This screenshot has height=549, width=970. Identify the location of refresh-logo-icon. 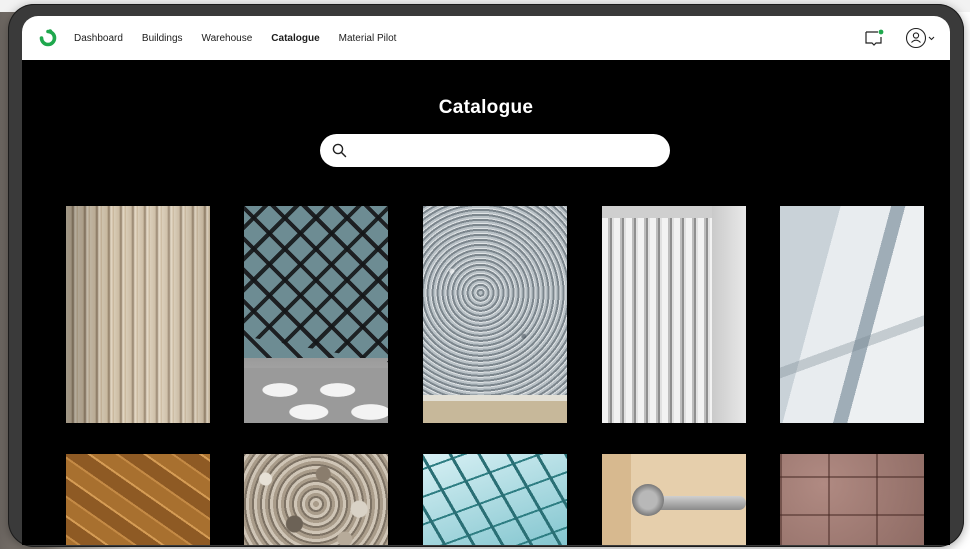
(48, 38).